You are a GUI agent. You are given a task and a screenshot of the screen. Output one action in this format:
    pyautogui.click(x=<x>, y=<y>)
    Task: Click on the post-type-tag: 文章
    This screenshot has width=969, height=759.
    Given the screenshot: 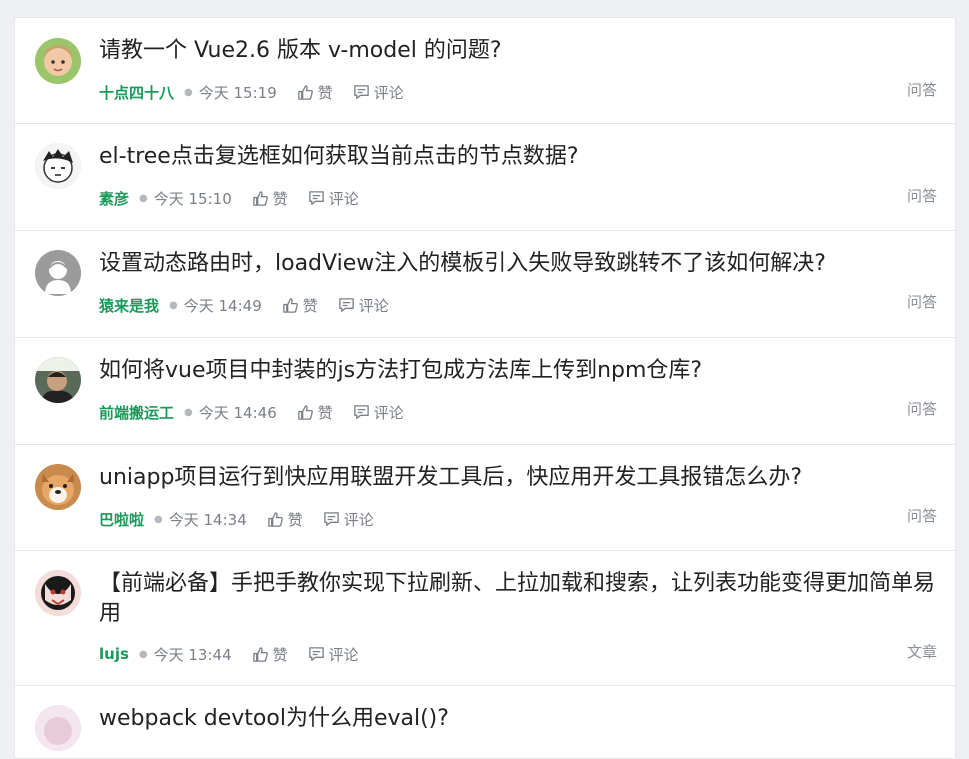 What is the action you would take?
    pyautogui.click(x=922, y=651)
    